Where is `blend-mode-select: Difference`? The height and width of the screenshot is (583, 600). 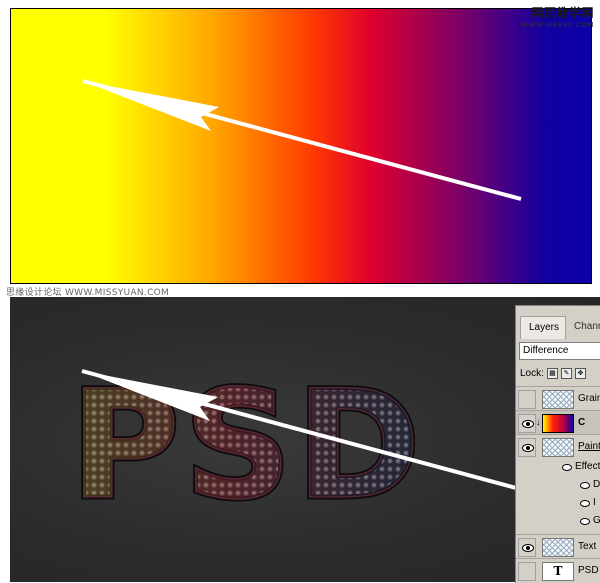 blend-mode-select: Difference is located at coordinates (559, 351).